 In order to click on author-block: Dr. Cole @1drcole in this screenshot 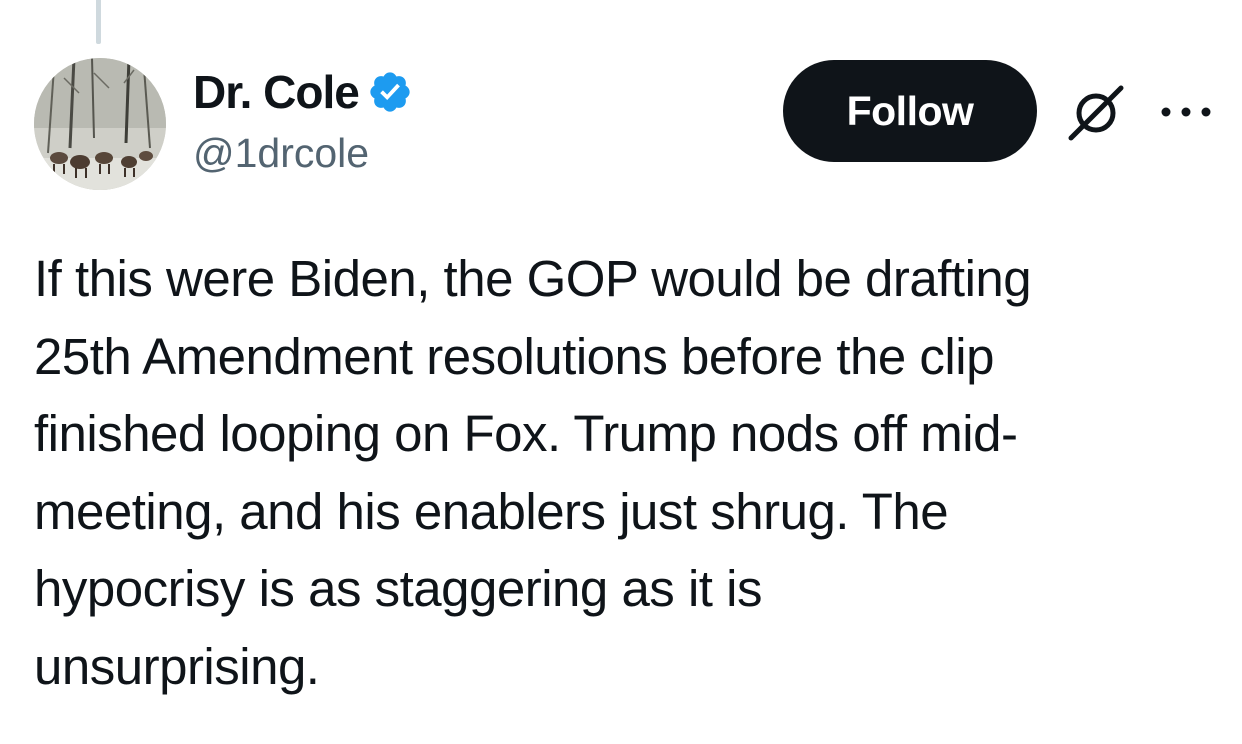, I will do `click(303, 121)`.